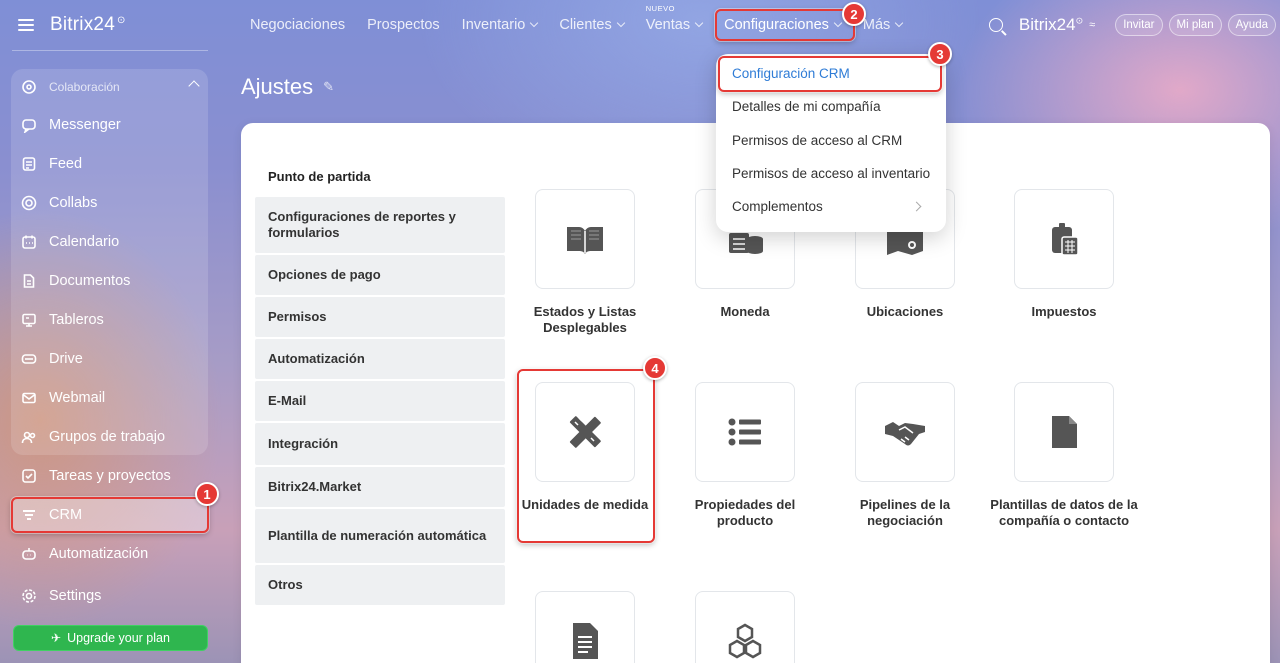 This screenshot has width=1280, height=663. Describe the element at coordinates (1064, 239) in the screenshot. I see `tile-taxes` at that location.